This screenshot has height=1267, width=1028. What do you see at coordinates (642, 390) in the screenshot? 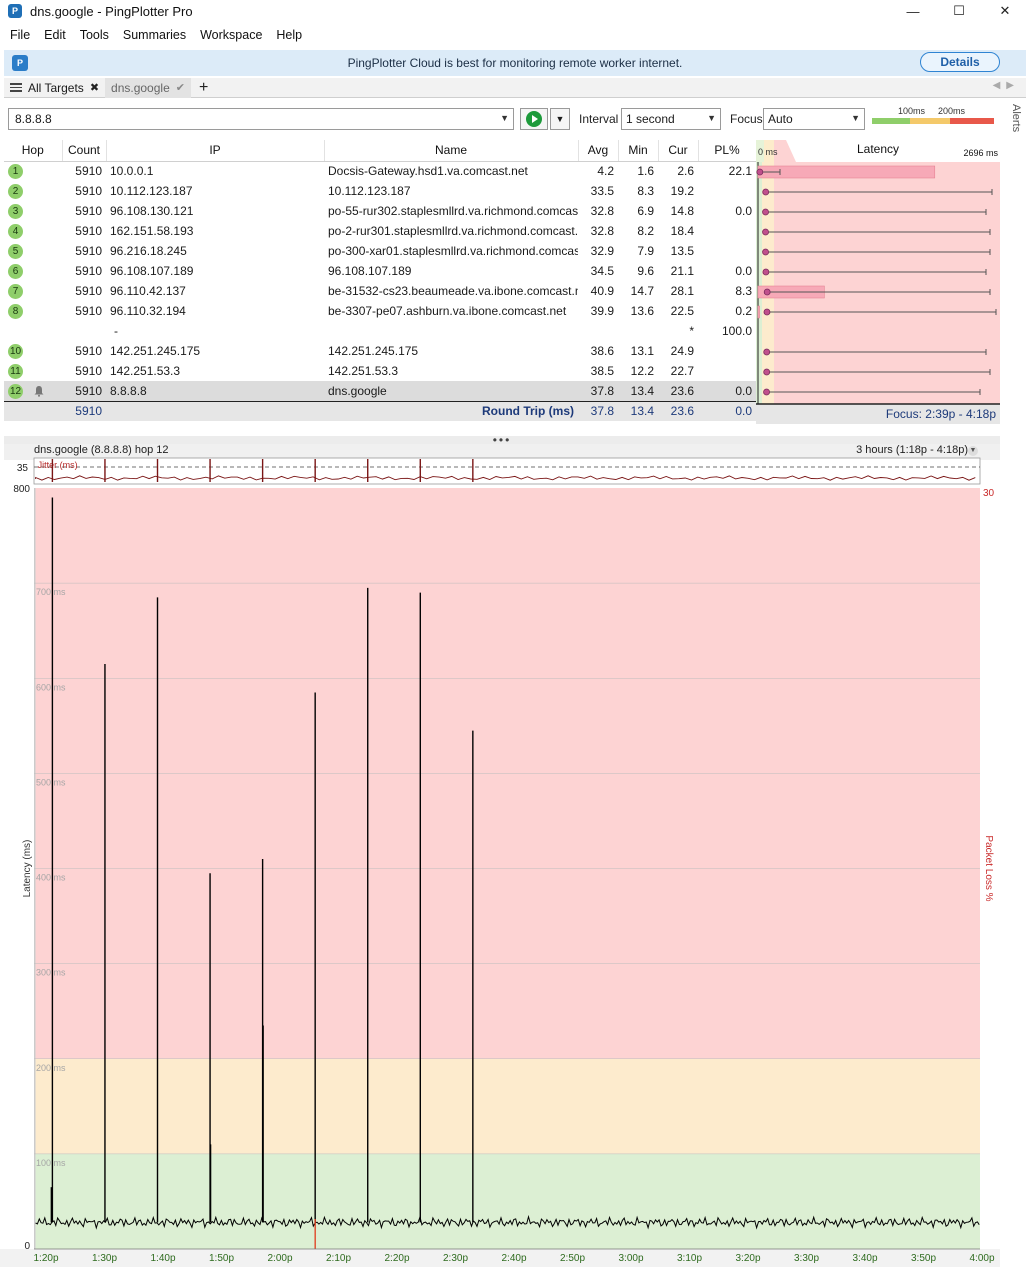
I see `value-min: 13.4` at bounding box center [642, 390].